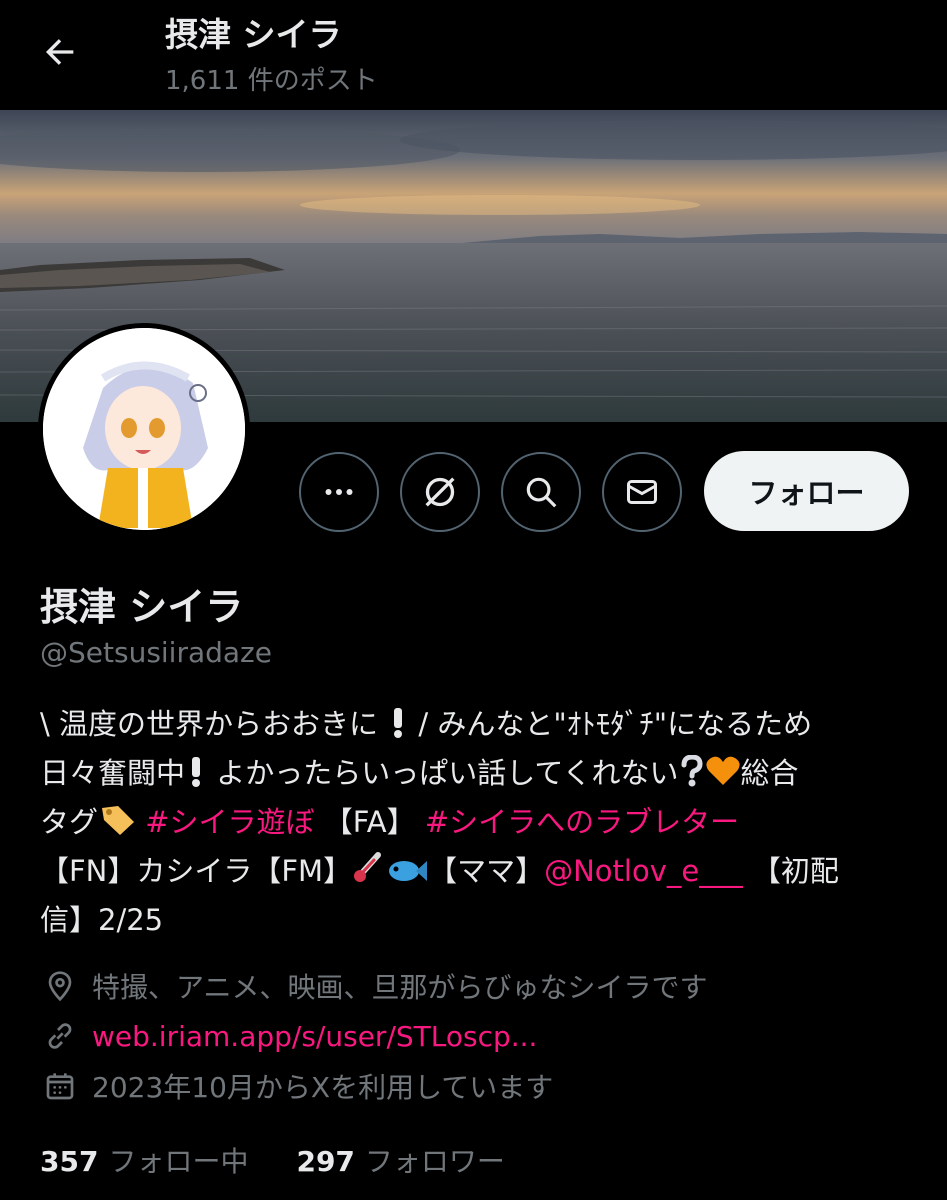  I want to click on follow-stats: 357 フォロー中 297 フォロワー, so click(272, 1160).